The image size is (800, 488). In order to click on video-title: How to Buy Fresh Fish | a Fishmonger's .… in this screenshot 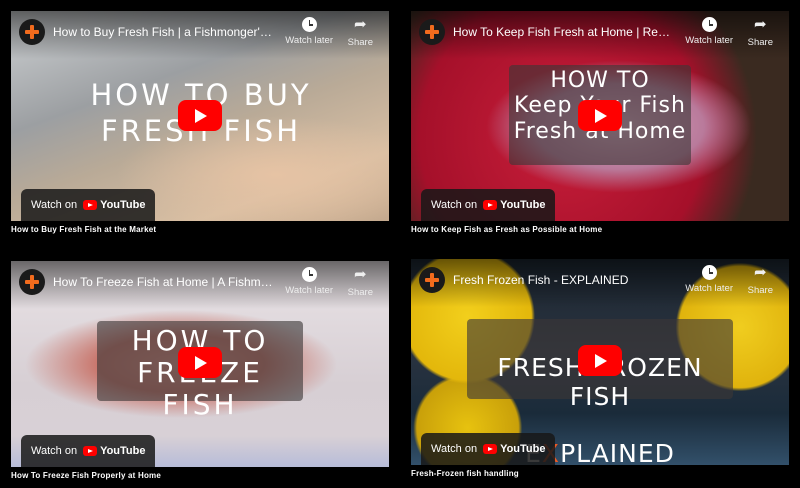, I will do `click(164, 32)`.